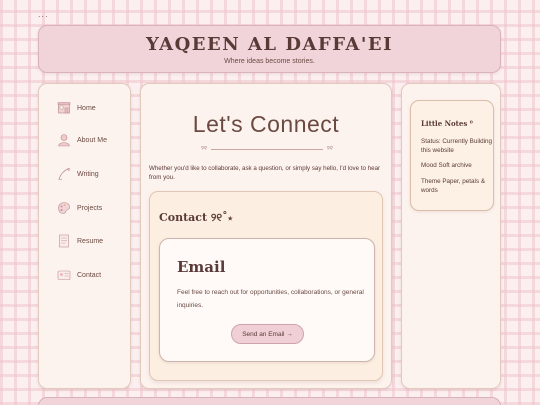 The image size is (540, 405). What do you see at coordinates (201, 267) in the screenshot?
I see `email-title: Email` at bounding box center [201, 267].